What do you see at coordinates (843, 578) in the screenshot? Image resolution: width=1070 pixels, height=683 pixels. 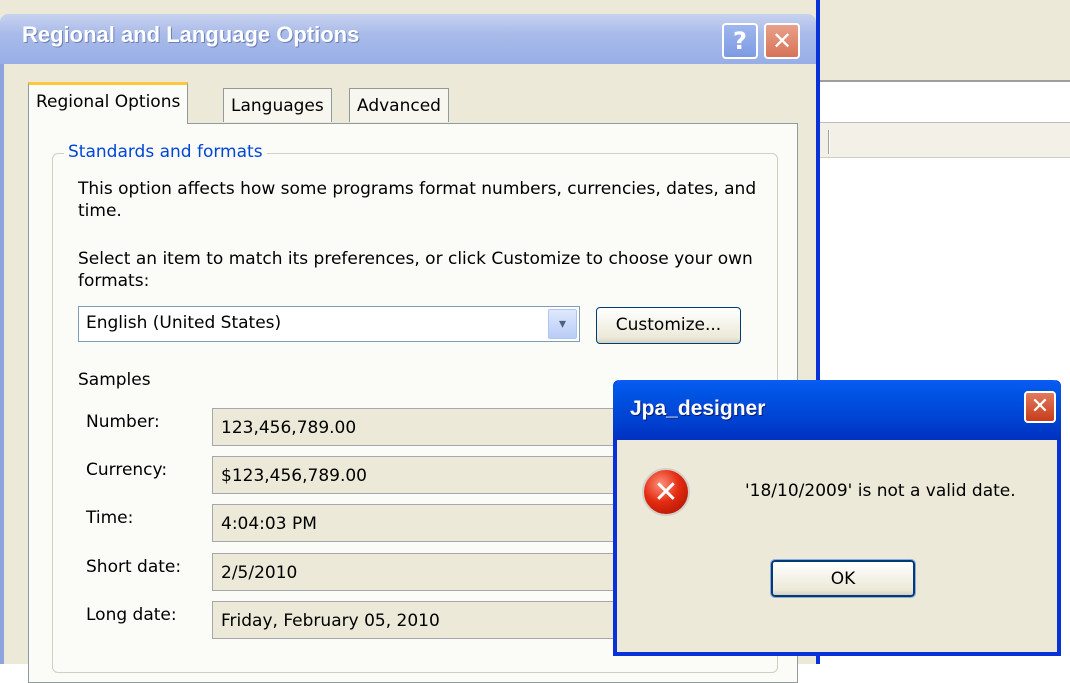 I see `ok-button: OK` at bounding box center [843, 578].